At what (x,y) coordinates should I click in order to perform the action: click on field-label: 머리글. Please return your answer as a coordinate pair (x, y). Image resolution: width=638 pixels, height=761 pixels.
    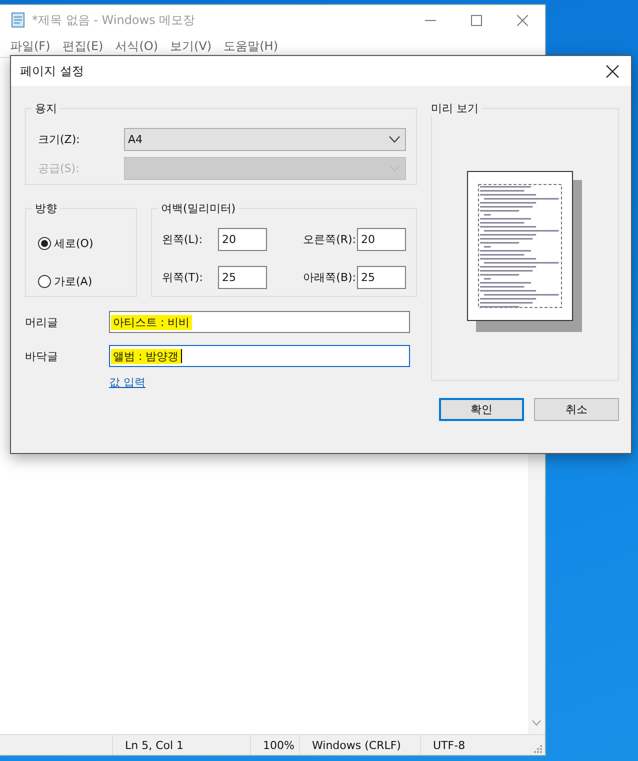
    Looking at the image, I should click on (42, 322).